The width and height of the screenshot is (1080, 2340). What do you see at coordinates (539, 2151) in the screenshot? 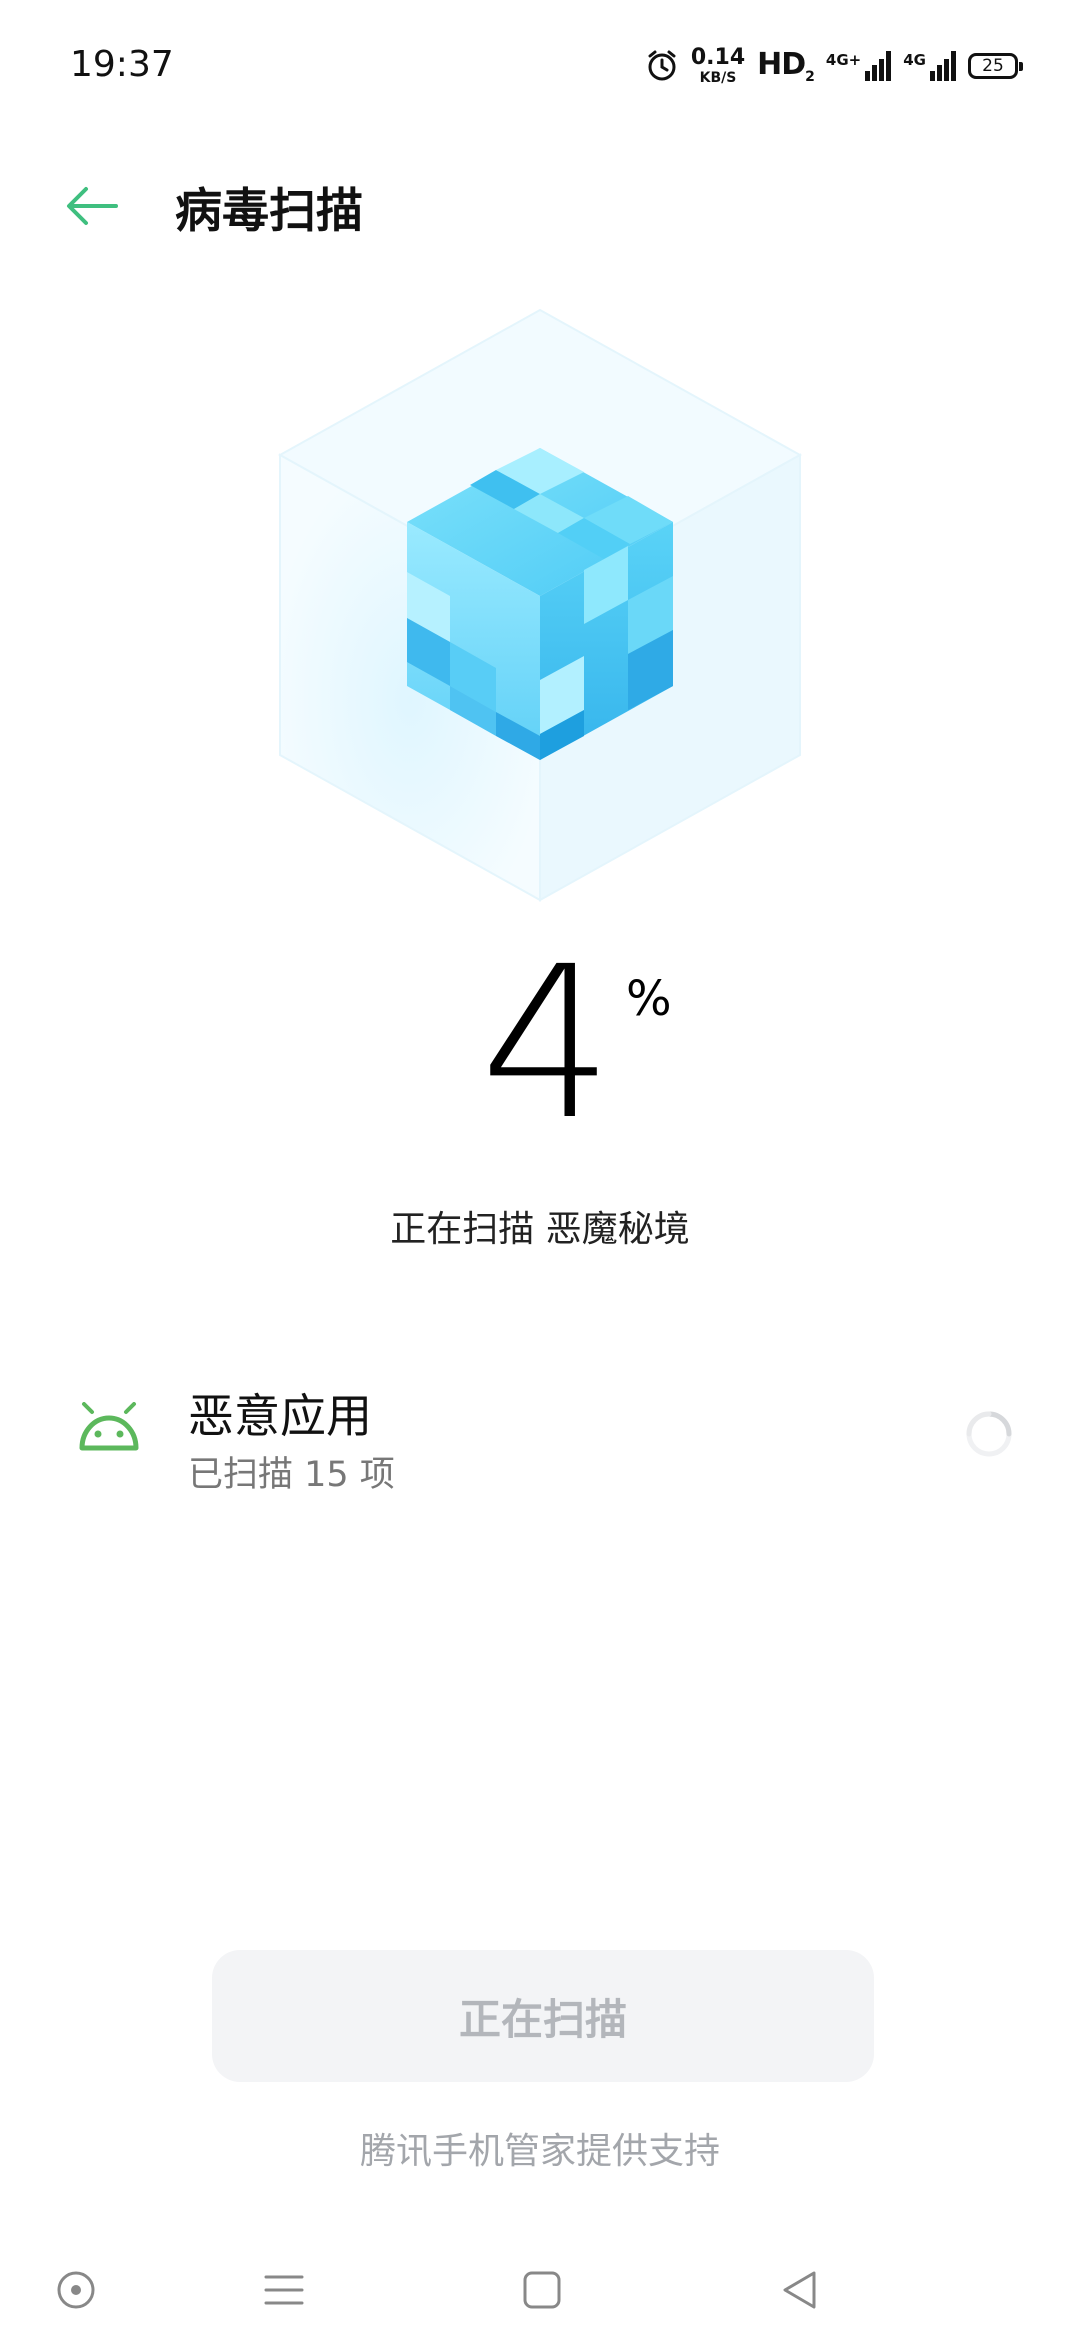
I see `powered-by-note: 腾讯手机管家提供支持` at bounding box center [539, 2151].